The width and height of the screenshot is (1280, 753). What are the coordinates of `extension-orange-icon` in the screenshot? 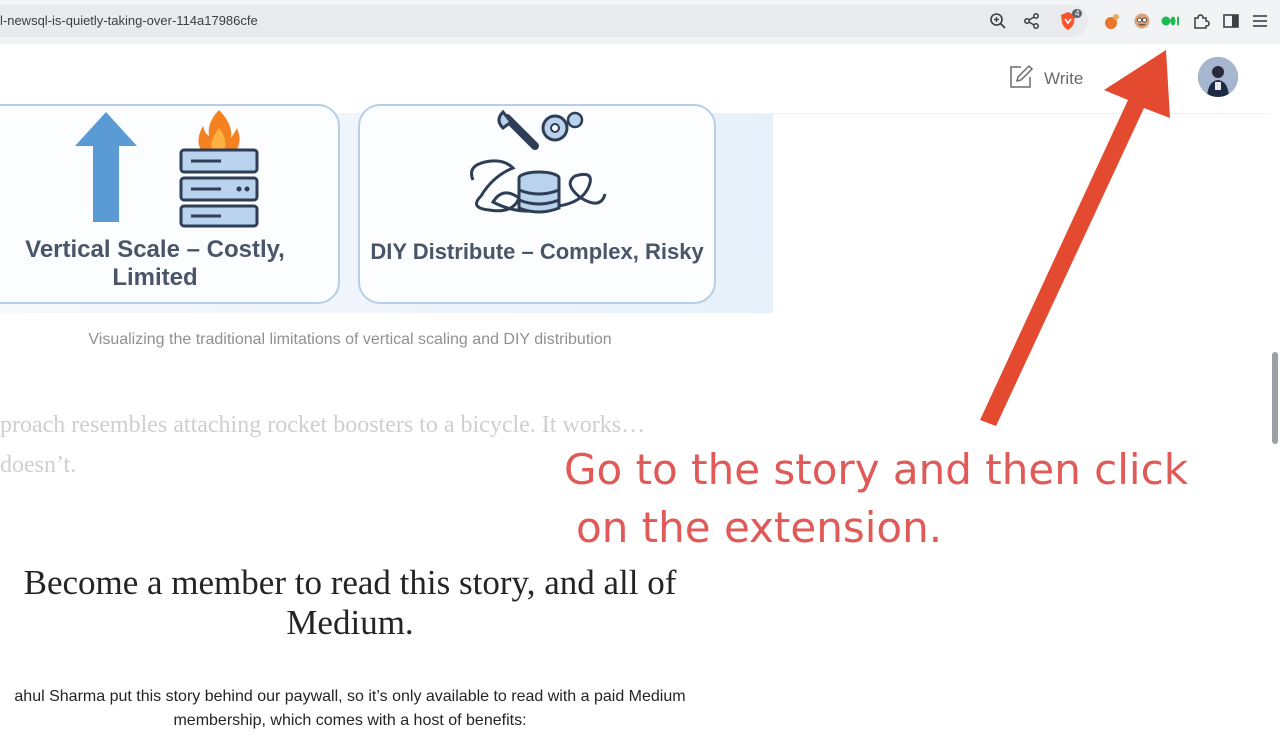 It's located at (1112, 21).